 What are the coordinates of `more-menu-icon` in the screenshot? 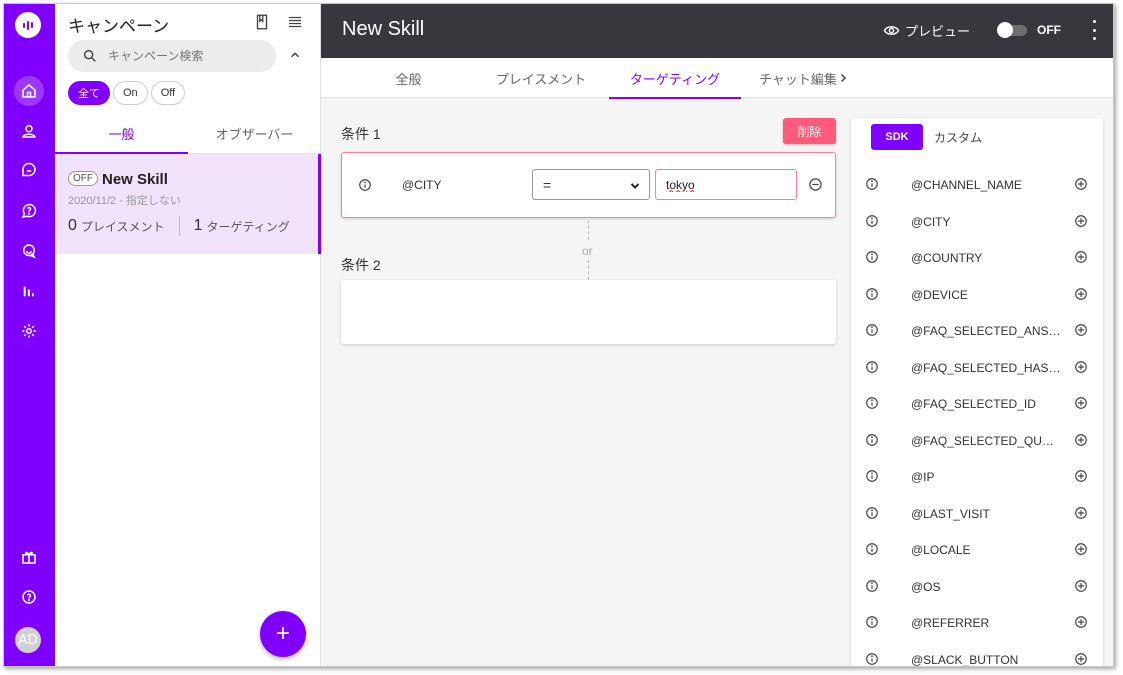 It's located at (1094, 30).